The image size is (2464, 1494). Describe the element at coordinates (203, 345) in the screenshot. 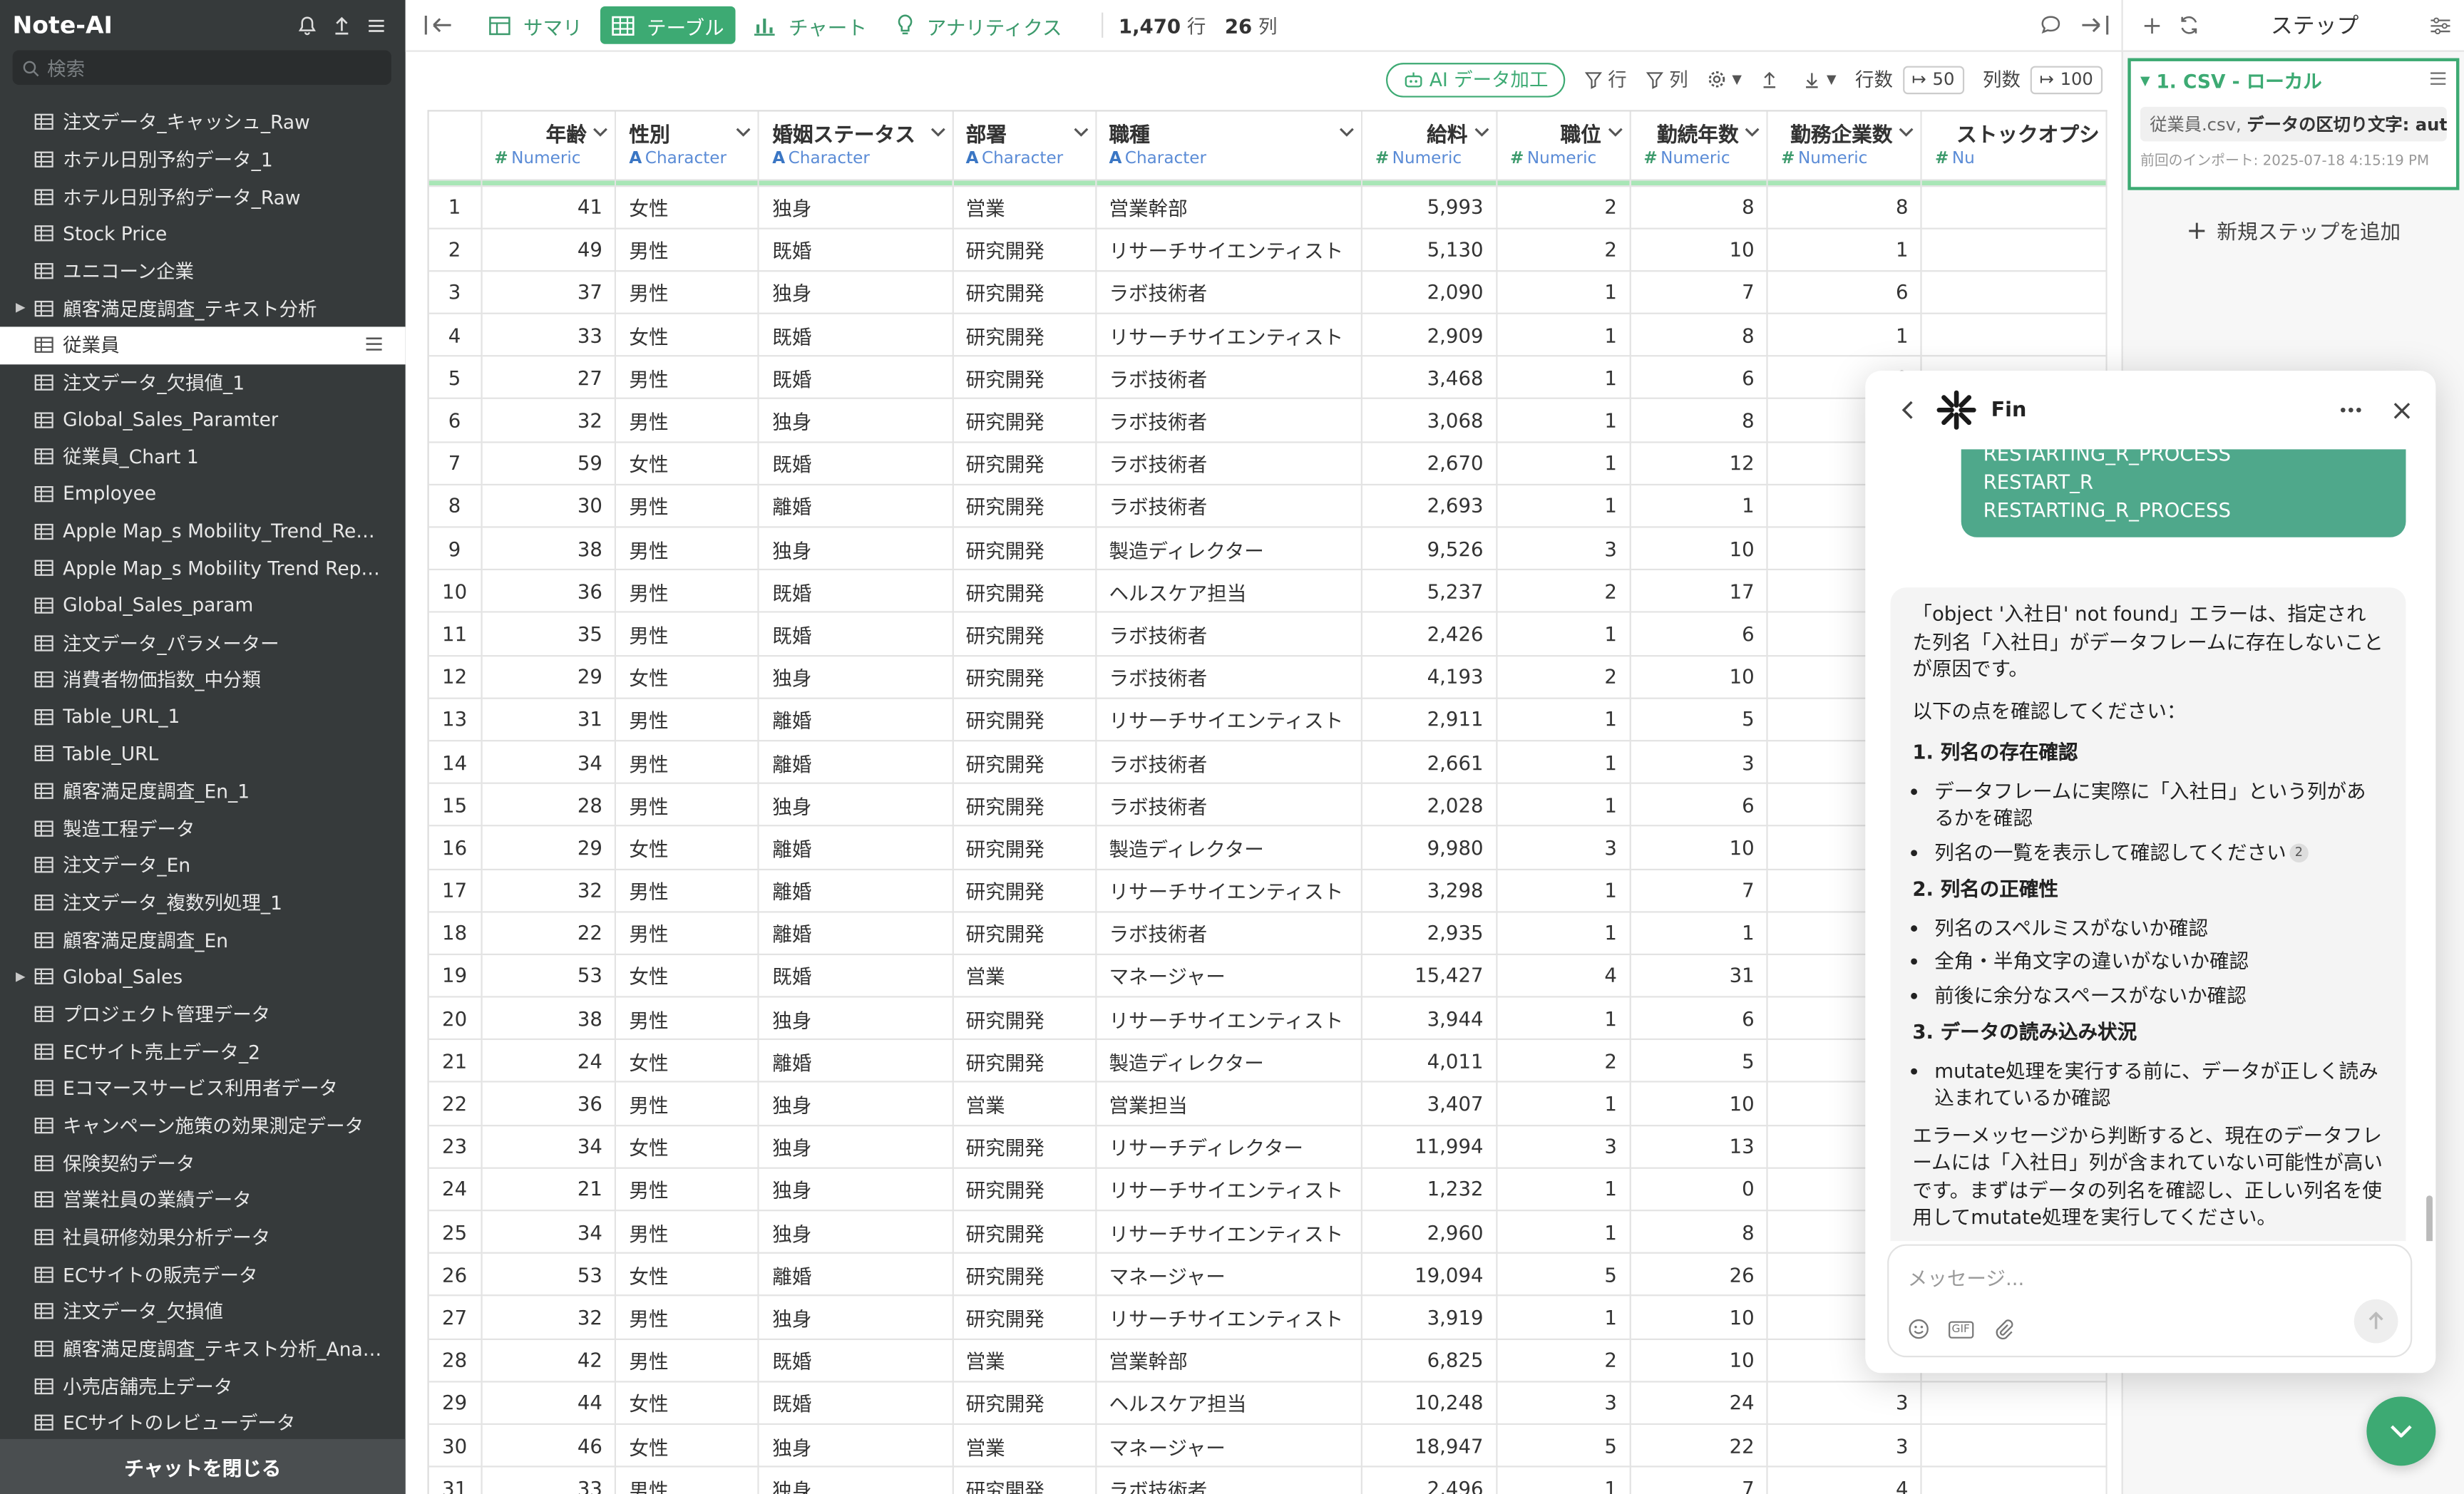

I see `sidebar-item: 従業員` at that location.